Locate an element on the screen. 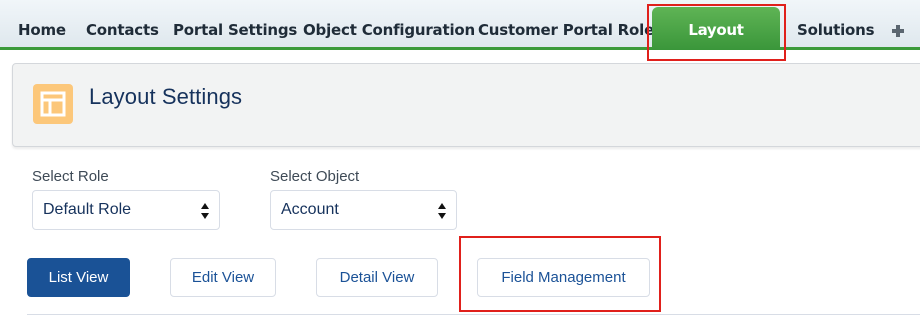  select-role-label: Select Role is located at coordinates (70, 176).